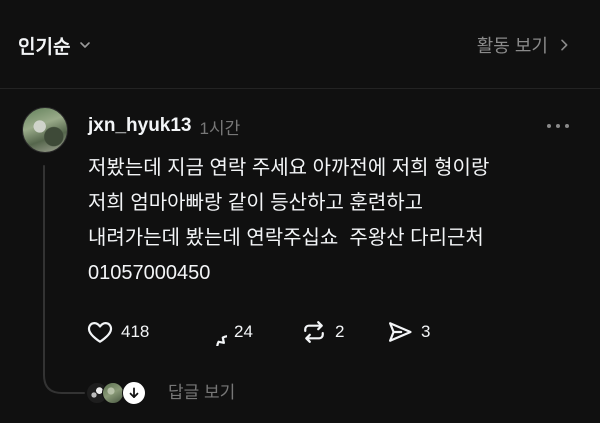 This screenshot has height=423, width=600. Describe the element at coordinates (100, 332) in the screenshot. I see `heart-icon` at that location.